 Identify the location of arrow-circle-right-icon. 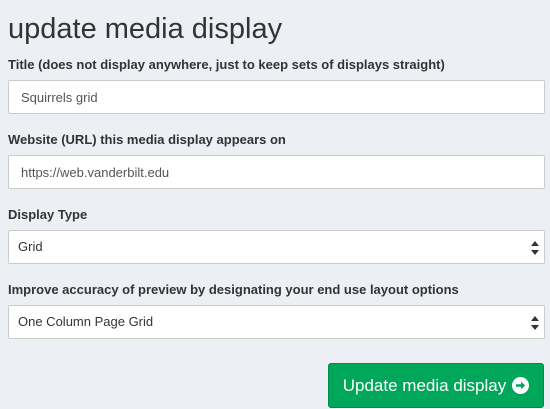
(521, 385).